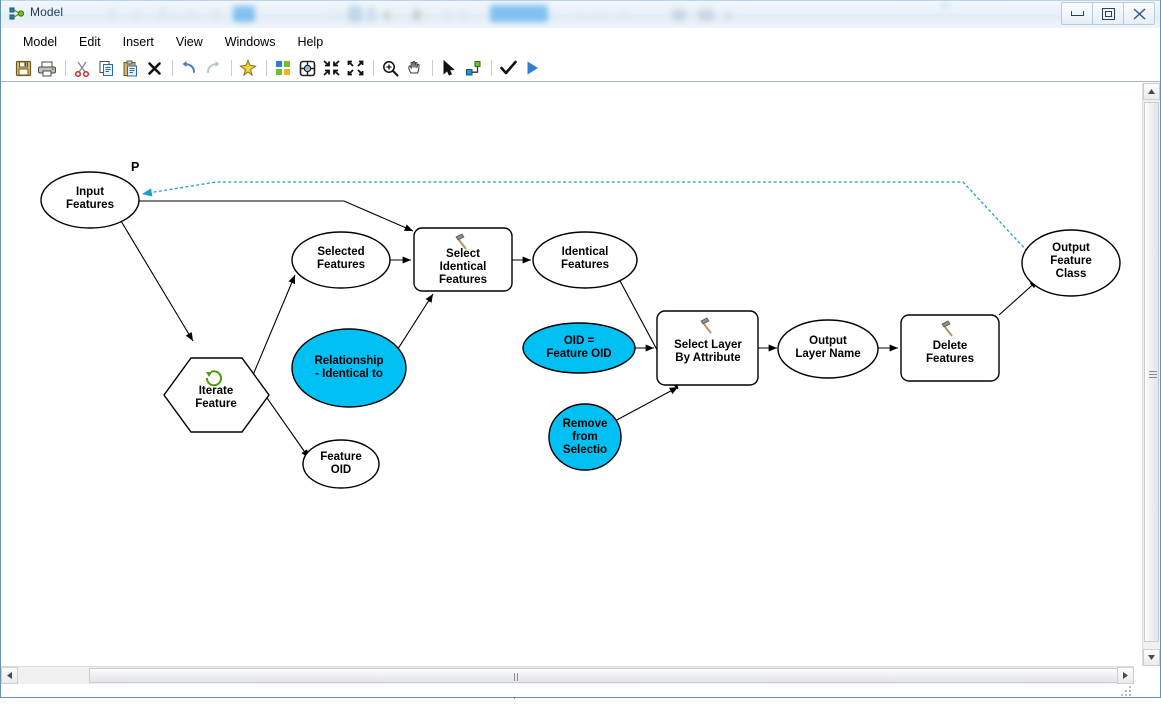 Image resolution: width=1161 pixels, height=709 pixels. I want to click on node-identical-features: Identical Features, so click(585, 260).